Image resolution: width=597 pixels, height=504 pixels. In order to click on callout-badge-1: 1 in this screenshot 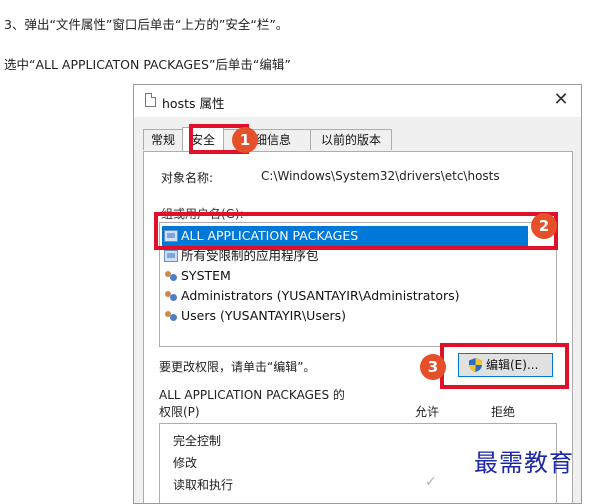, I will do `click(245, 140)`.